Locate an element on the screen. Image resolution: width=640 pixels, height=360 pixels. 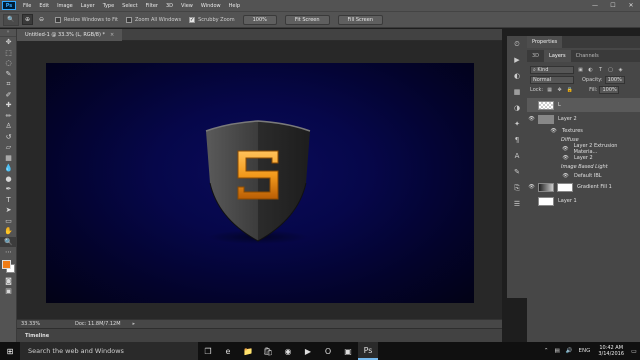
language-indicator: ENG is located at coordinates (585, 351).